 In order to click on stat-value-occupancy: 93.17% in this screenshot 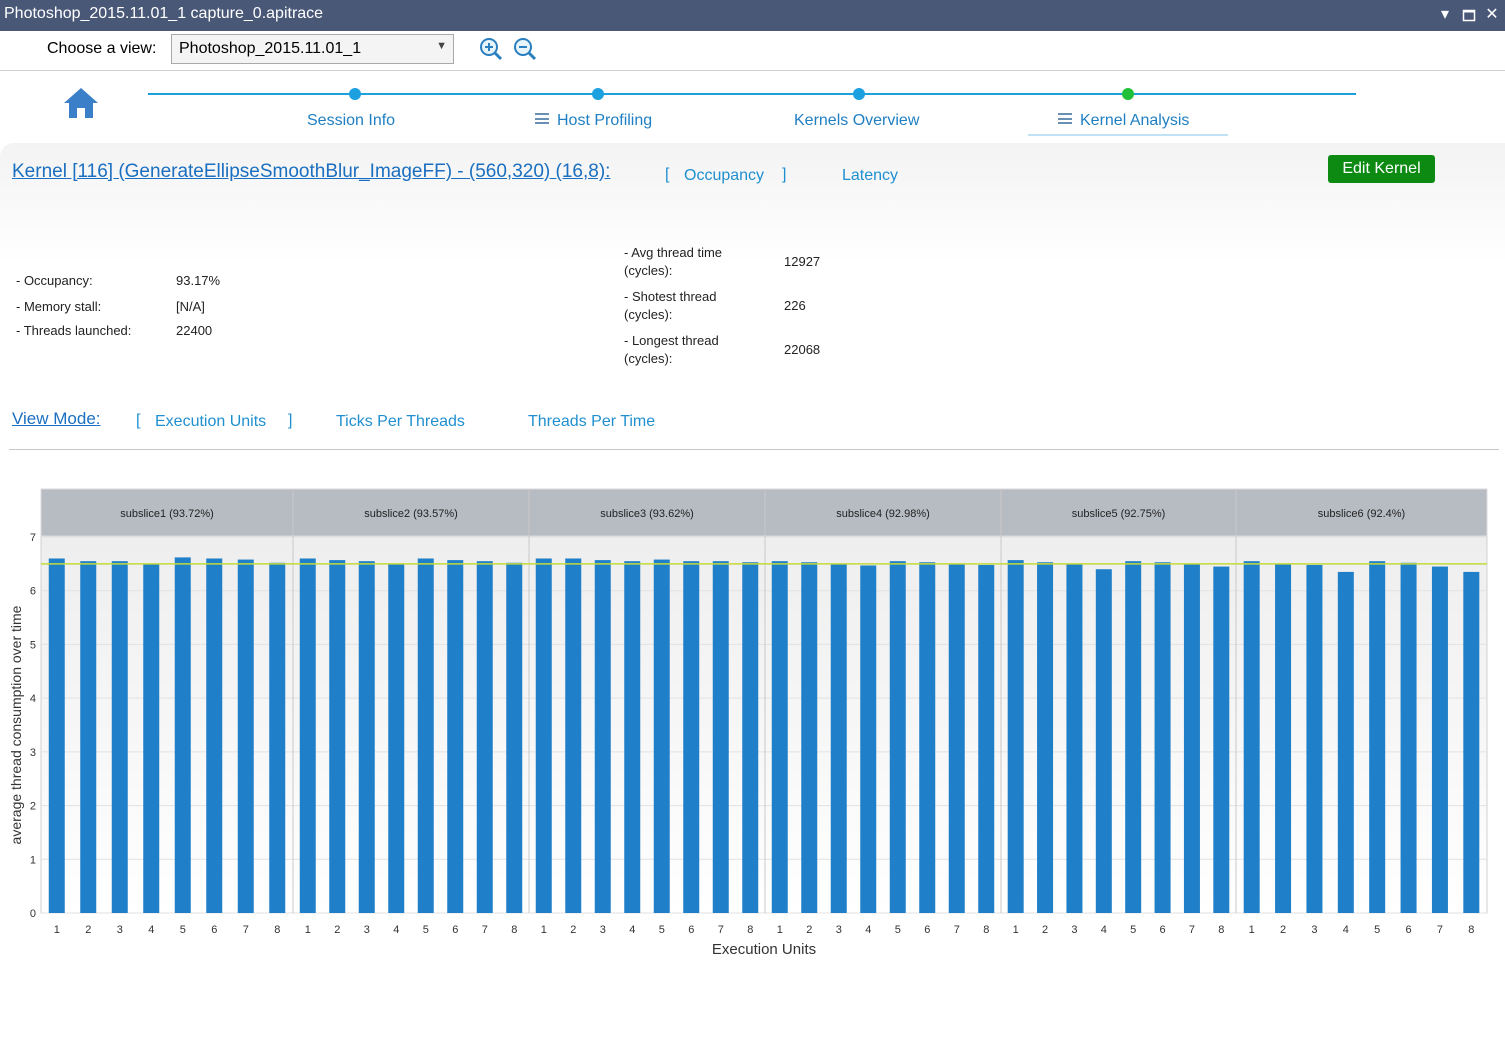, I will do `click(198, 280)`.